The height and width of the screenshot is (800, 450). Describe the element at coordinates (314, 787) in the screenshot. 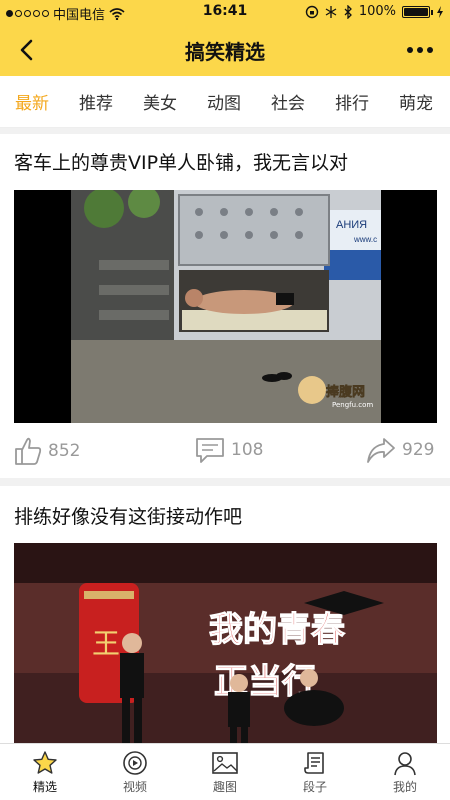

I see `tabbar-label: 段子` at that location.